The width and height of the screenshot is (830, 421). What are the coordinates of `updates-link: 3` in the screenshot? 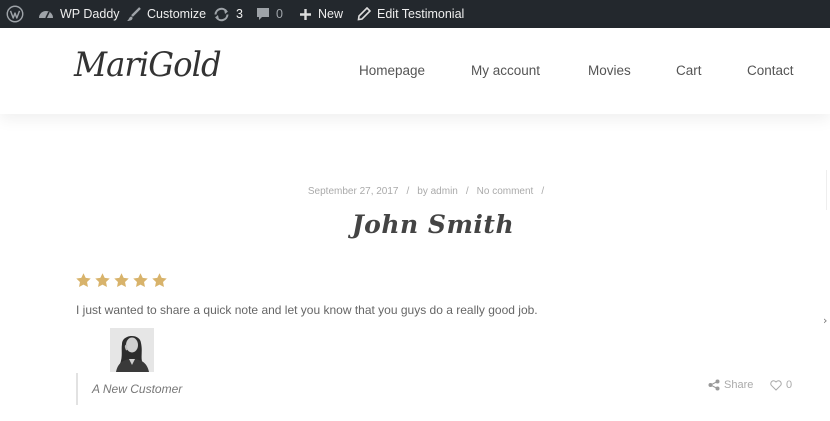 It's located at (228, 14).